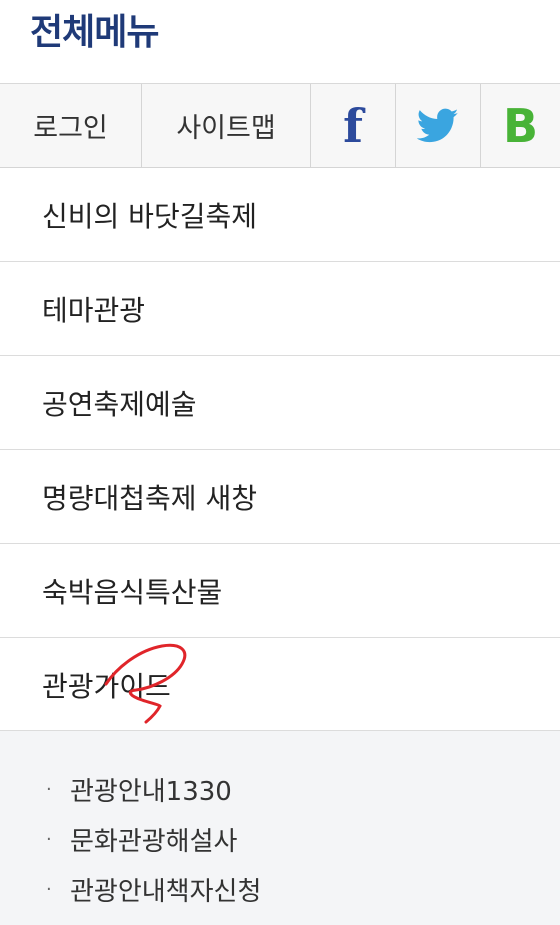  I want to click on page-title: 전체메뉴, so click(94, 32).